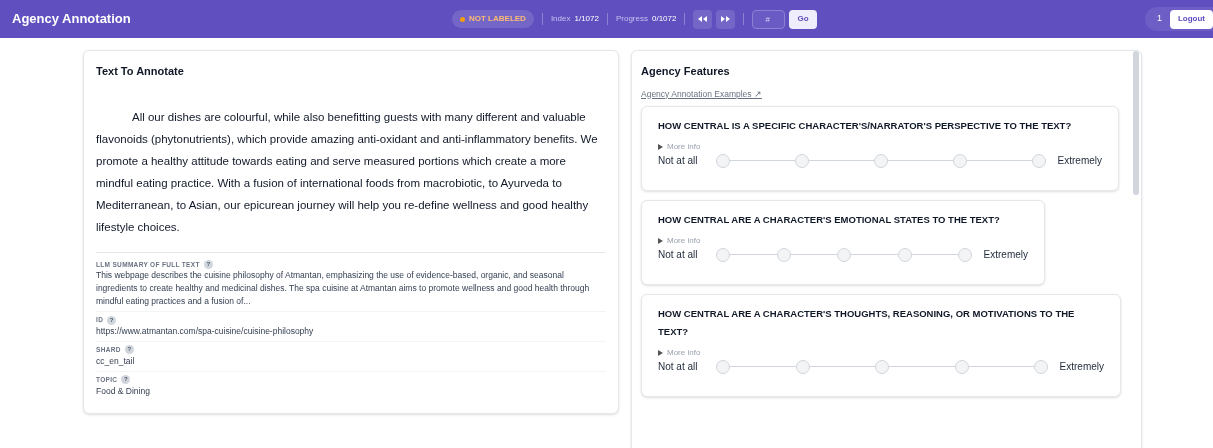 Image resolution: width=1213 pixels, height=448 pixels. Describe the element at coordinates (631, 19) in the screenshot. I see `progress-label: Progress` at that location.